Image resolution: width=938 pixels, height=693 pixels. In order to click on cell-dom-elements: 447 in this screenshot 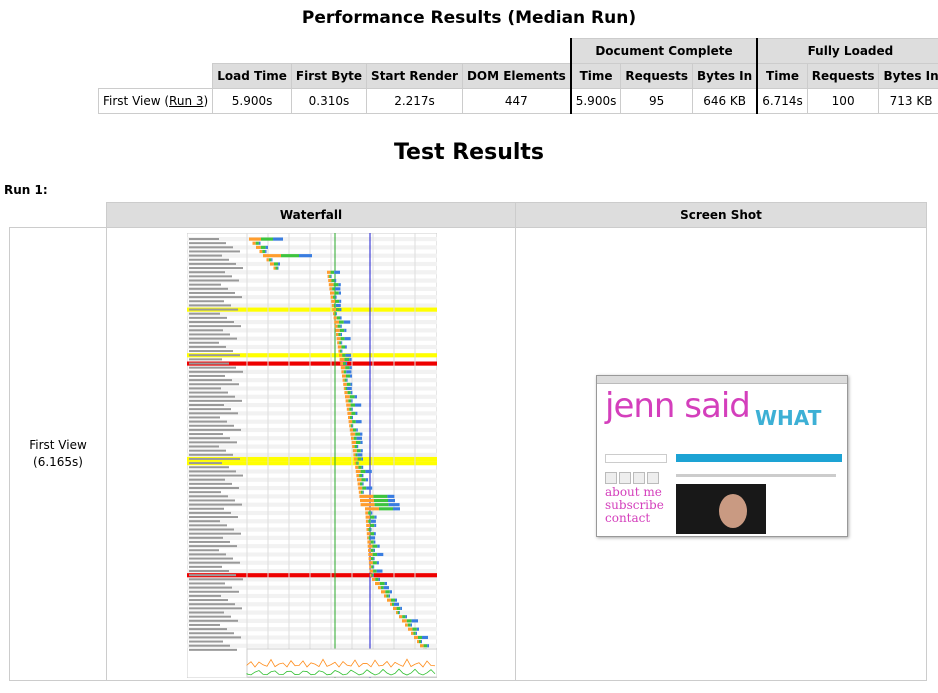, I will do `click(516, 101)`.